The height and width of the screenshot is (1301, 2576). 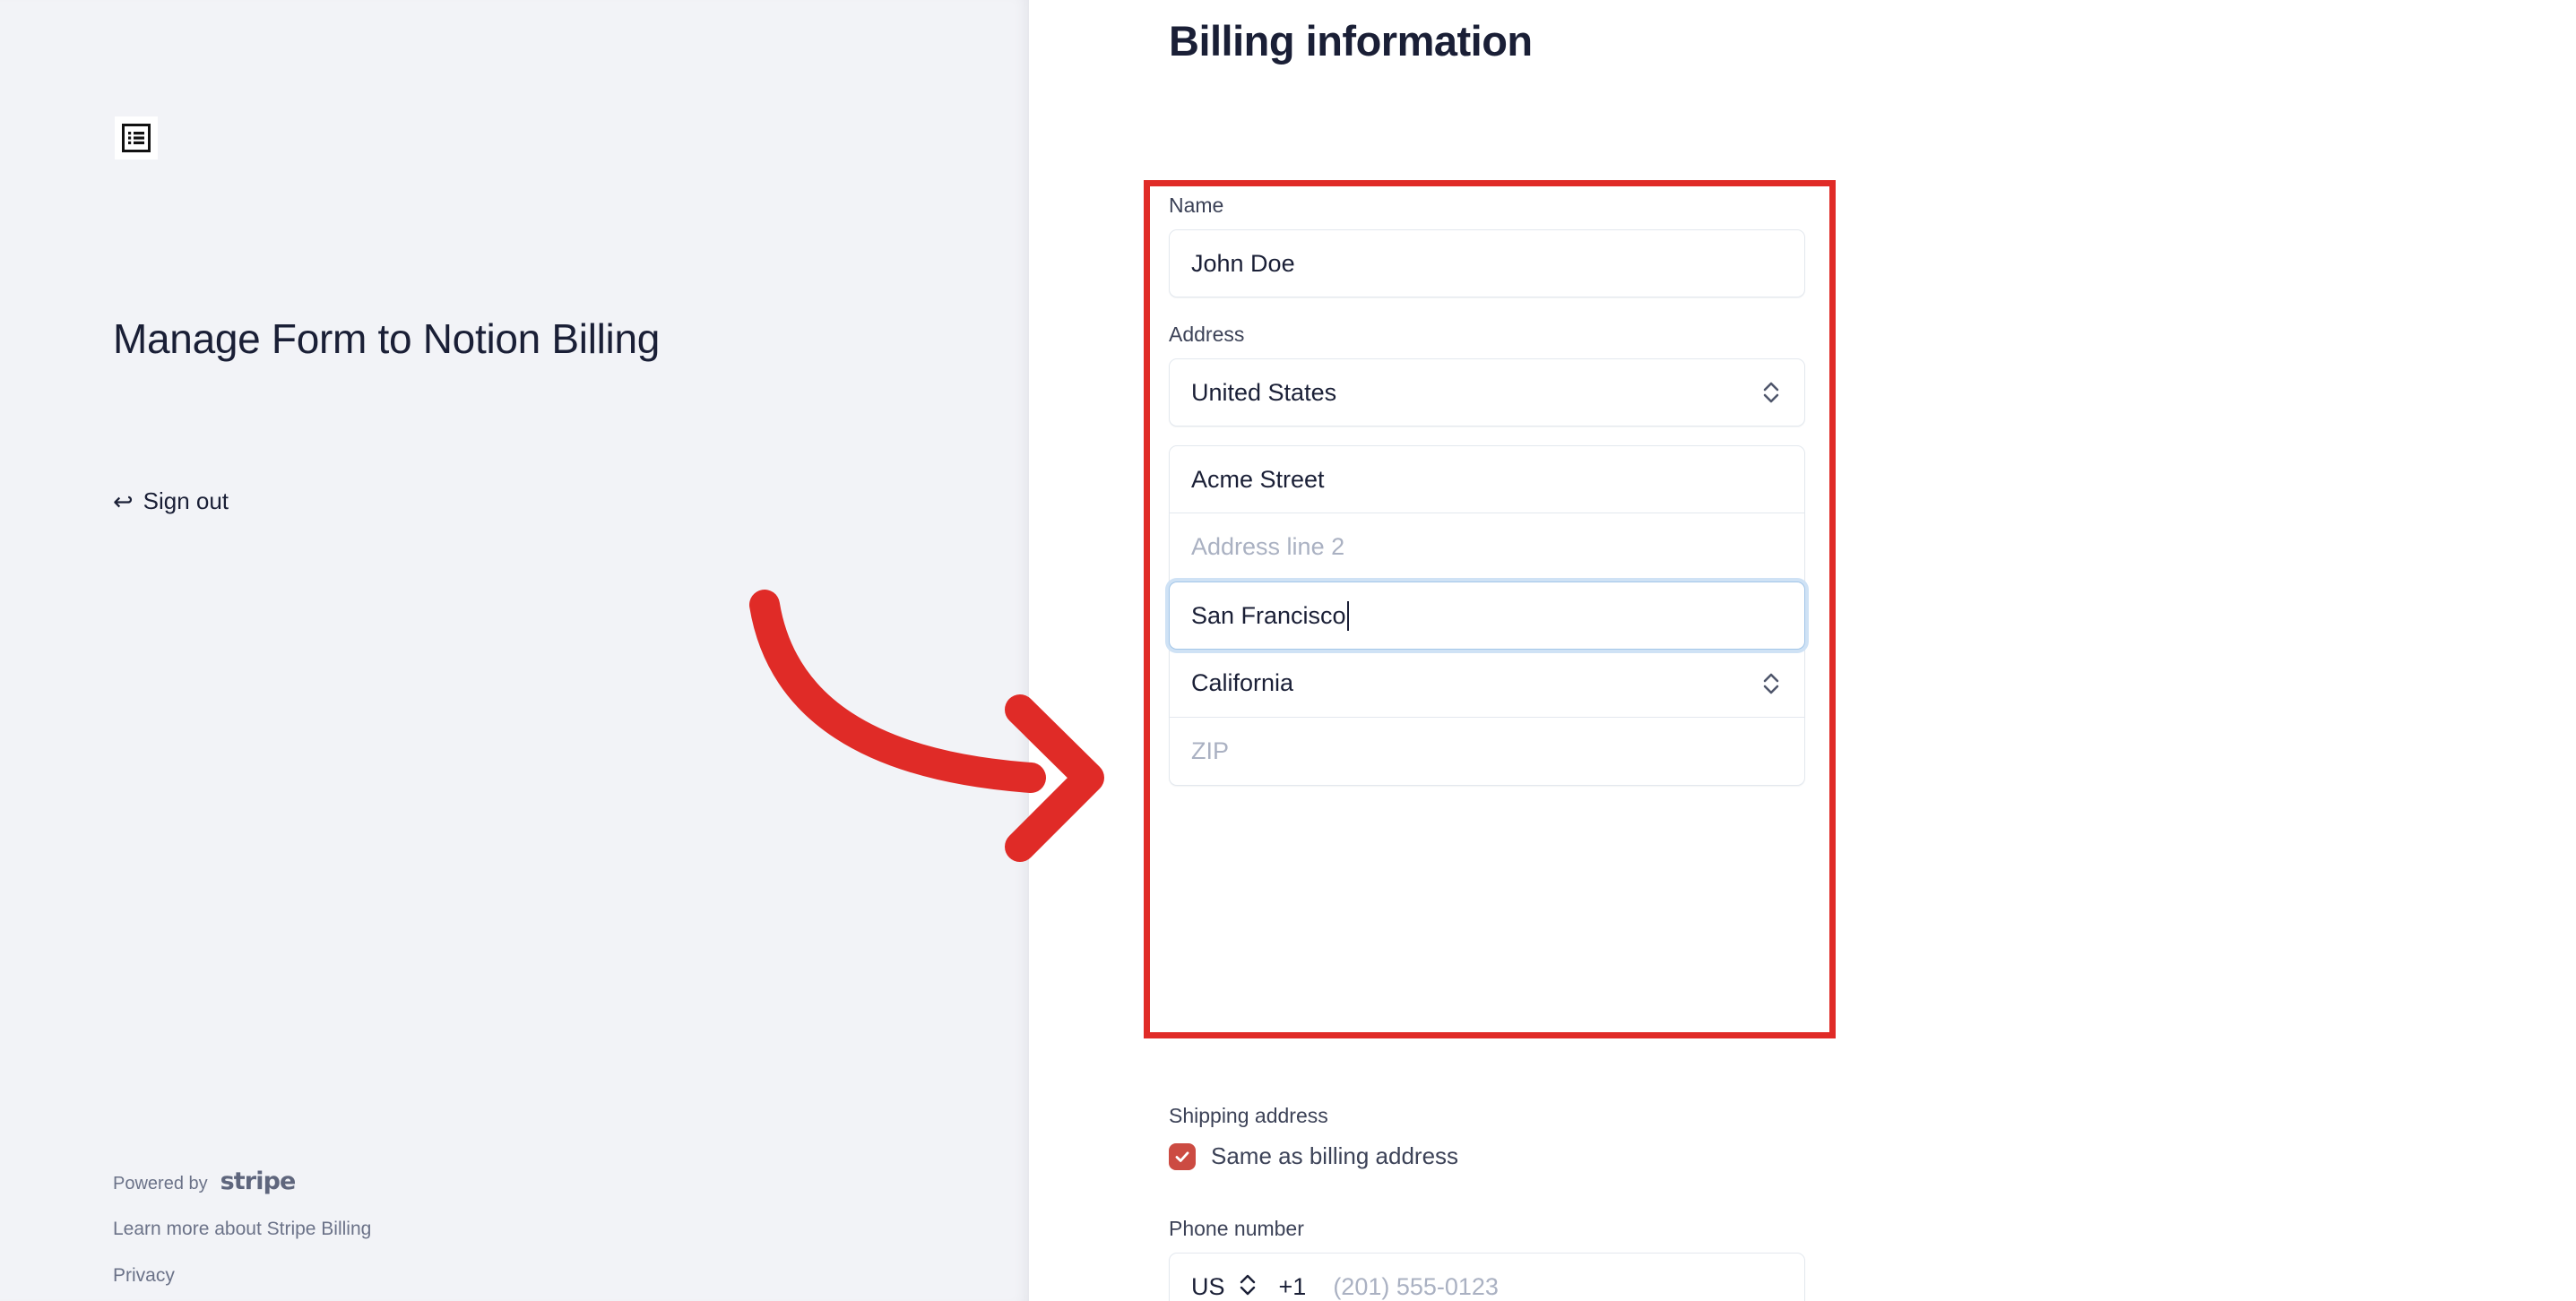 I want to click on phone-country-value: US, so click(x=1208, y=1286).